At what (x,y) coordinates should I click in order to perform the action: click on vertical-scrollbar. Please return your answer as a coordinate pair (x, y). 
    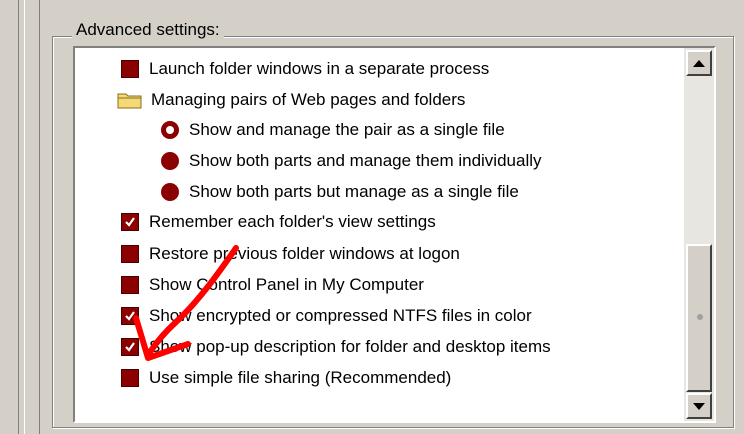
    Looking at the image, I should click on (699, 234).